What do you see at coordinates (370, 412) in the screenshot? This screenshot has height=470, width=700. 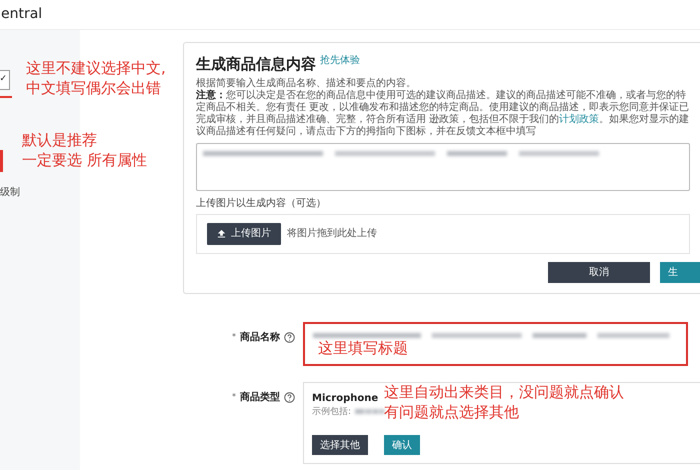 I see `blurred-text-drawing` at bounding box center [370, 412].